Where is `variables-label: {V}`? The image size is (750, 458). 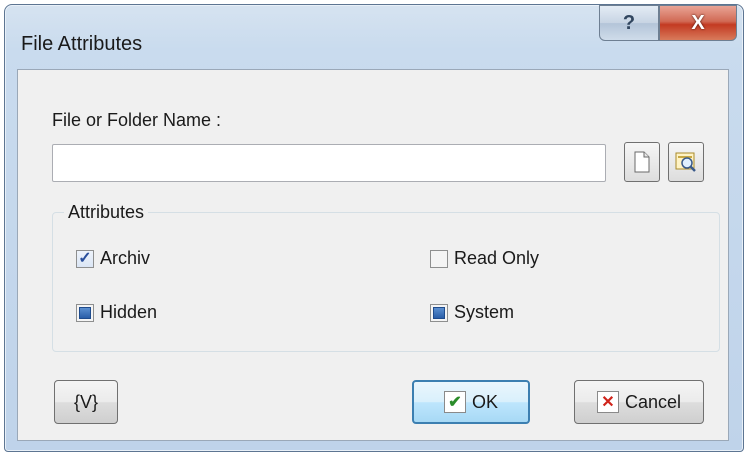 variables-label: {V} is located at coordinates (86, 401).